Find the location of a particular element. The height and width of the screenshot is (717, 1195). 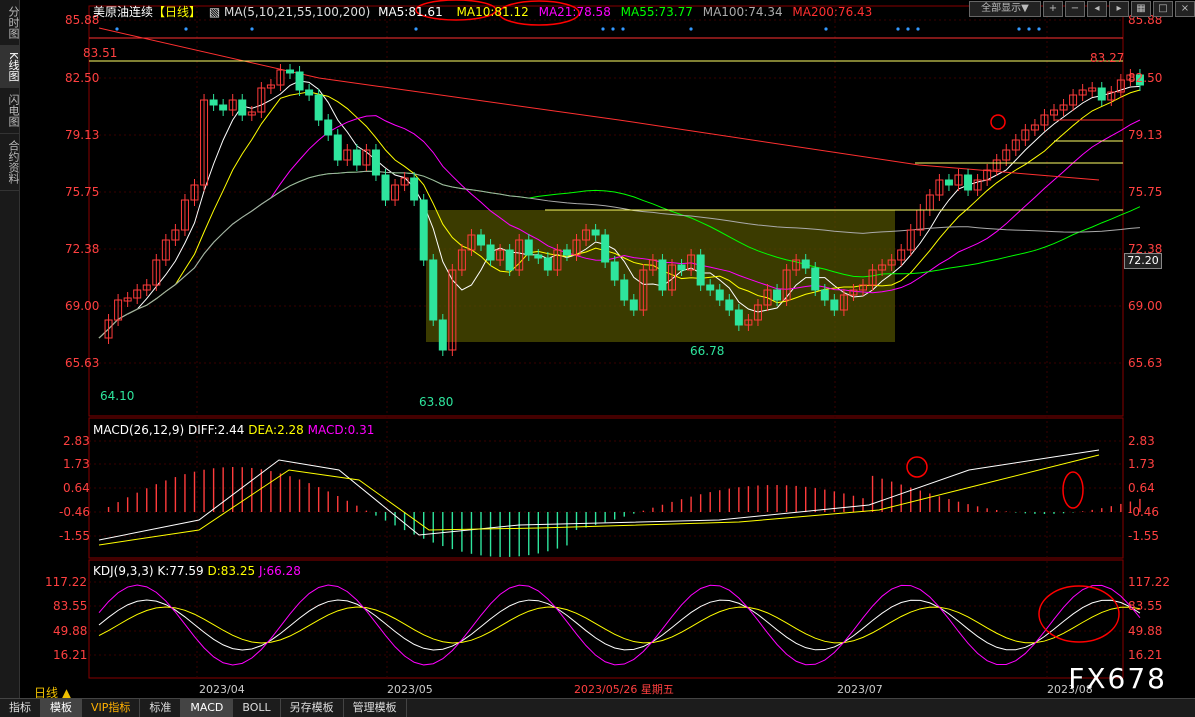

bottom-tab-bar: 指标 模板 VIP指标 标准 MACD BOLL 另存模板 管理模板 is located at coordinates (597, 707).